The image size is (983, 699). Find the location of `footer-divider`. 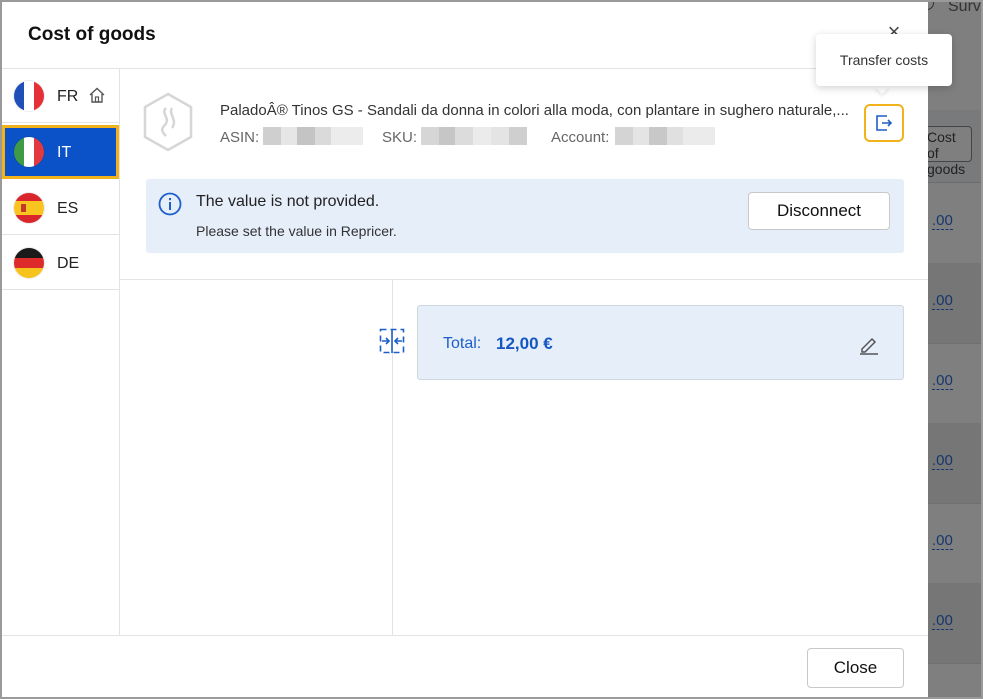

footer-divider is located at coordinates (465, 635).